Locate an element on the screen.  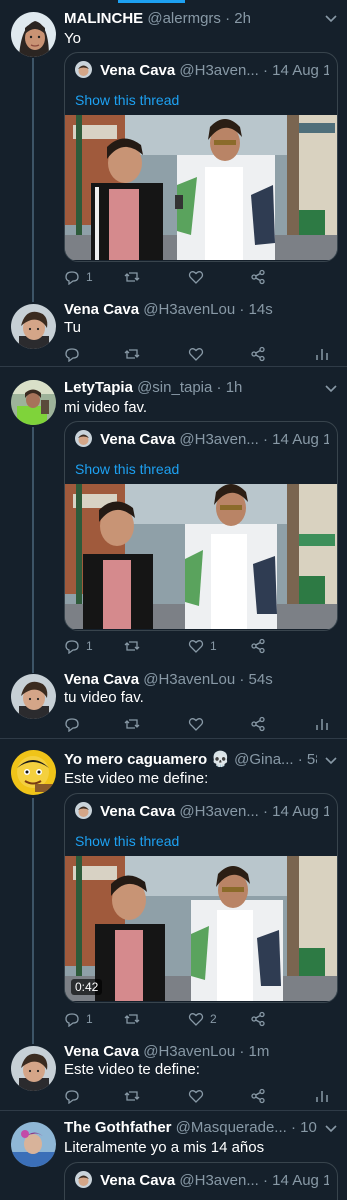
timestamp: · 58m is located at coordinates (307, 759).